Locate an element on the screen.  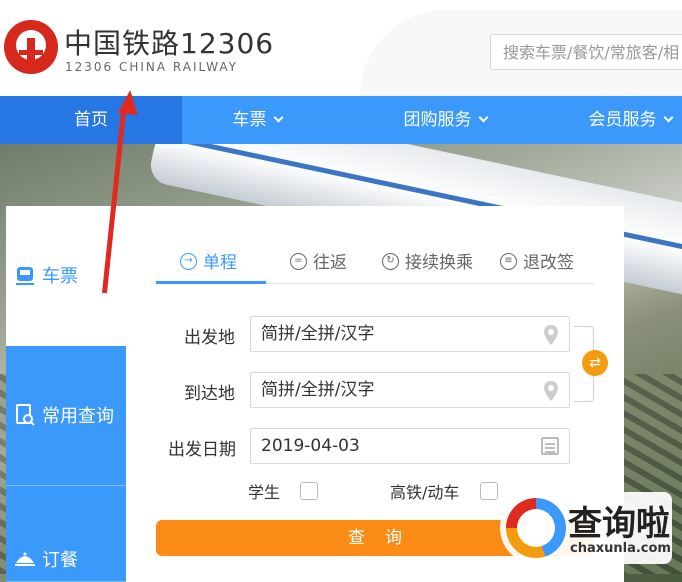
tab-label: 接续换乘 is located at coordinates (439, 263).